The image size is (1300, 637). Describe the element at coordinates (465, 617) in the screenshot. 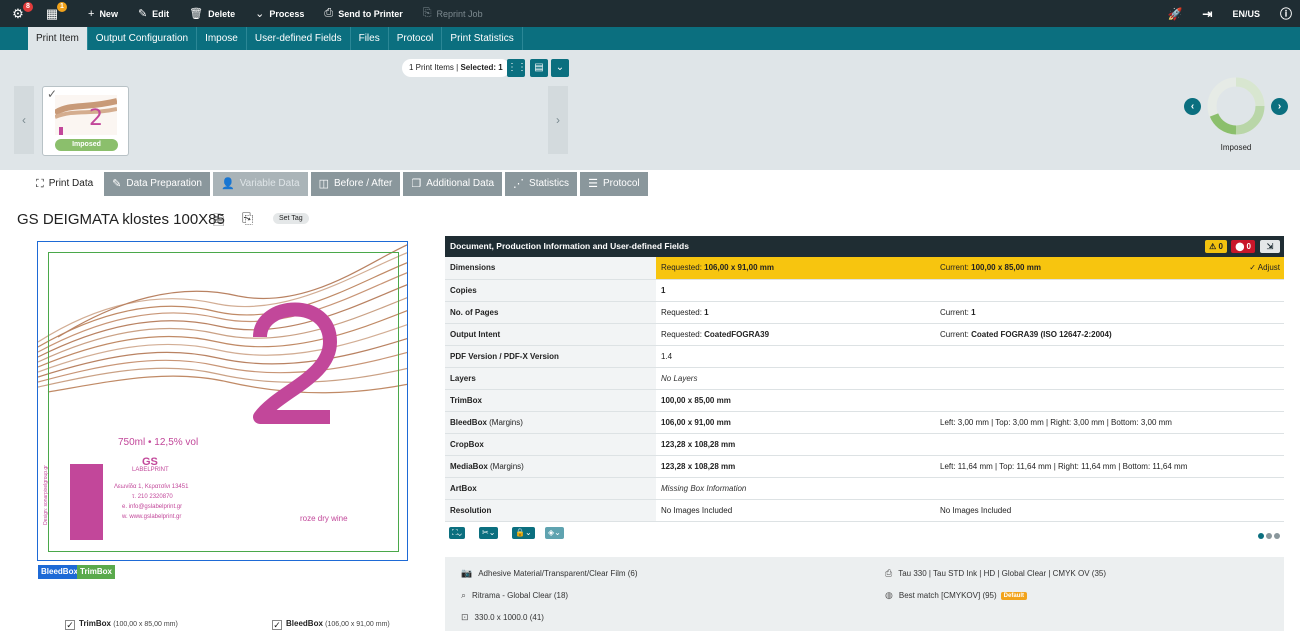

I see `dimension-icon: ⊡` at that location.